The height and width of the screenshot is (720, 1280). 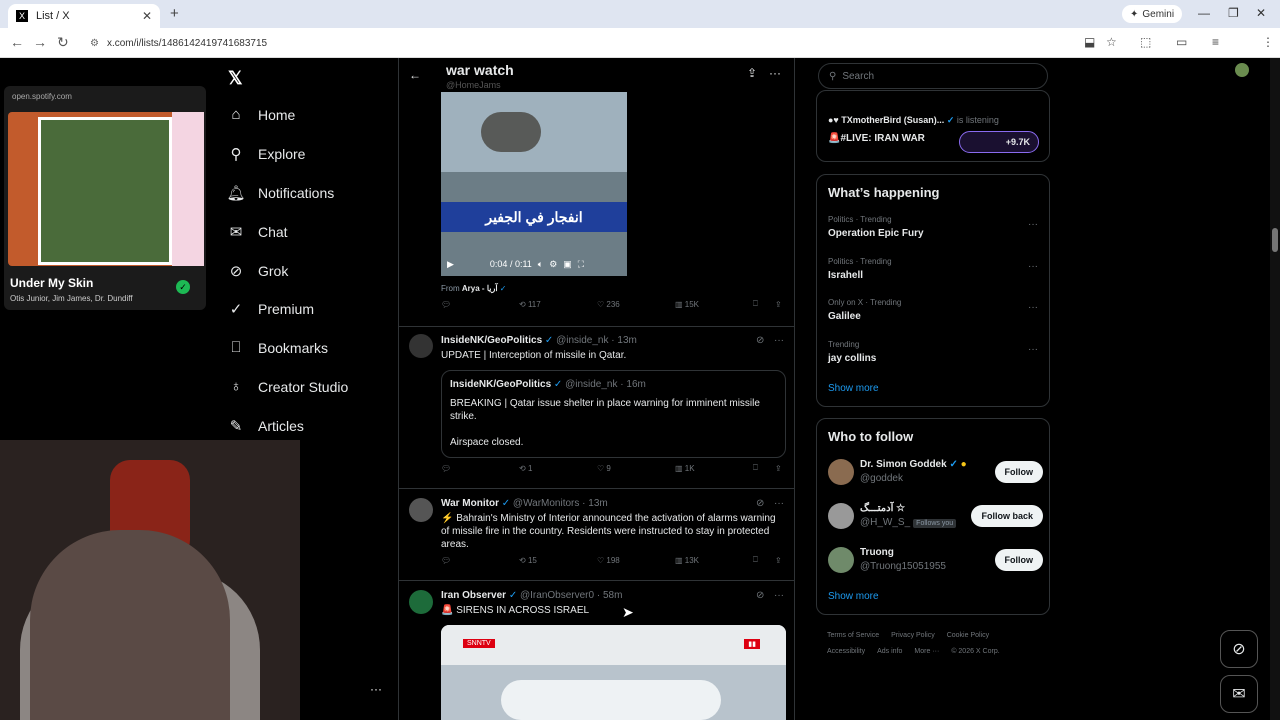 What do you see at coordinates (1181, 42) in the screenshot?
I see `split-view-icon: ▭` at bounding box center [1181, 42].